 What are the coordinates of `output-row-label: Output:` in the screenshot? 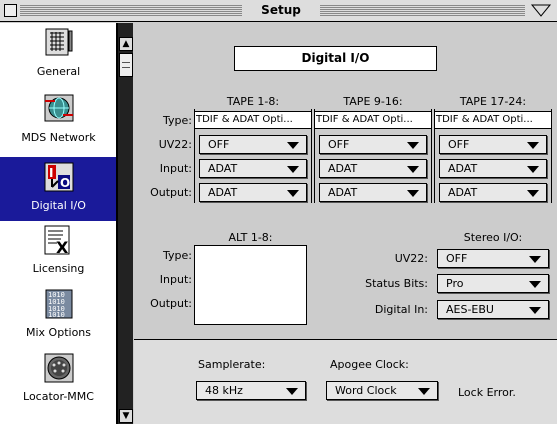 It's located at (171, 192).